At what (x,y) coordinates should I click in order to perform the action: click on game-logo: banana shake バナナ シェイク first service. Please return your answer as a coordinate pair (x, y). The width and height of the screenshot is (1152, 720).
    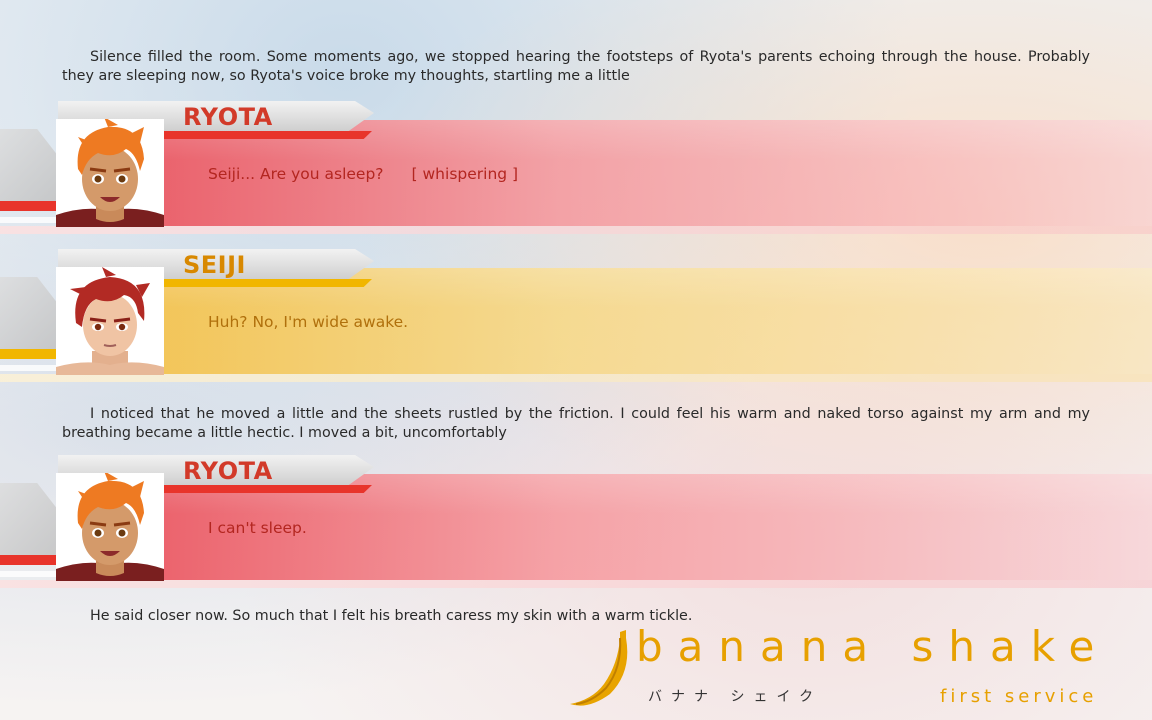
    Looking at the image, I should click on (856, 669).